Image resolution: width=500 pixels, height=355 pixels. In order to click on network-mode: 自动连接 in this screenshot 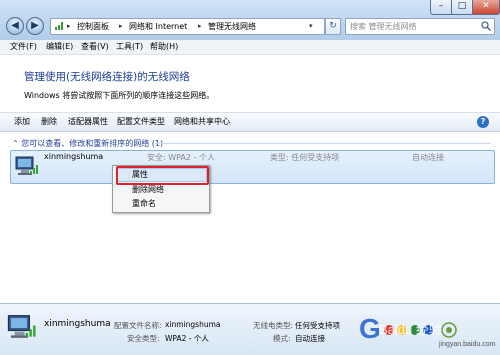, I will do `click(428, 157)`.